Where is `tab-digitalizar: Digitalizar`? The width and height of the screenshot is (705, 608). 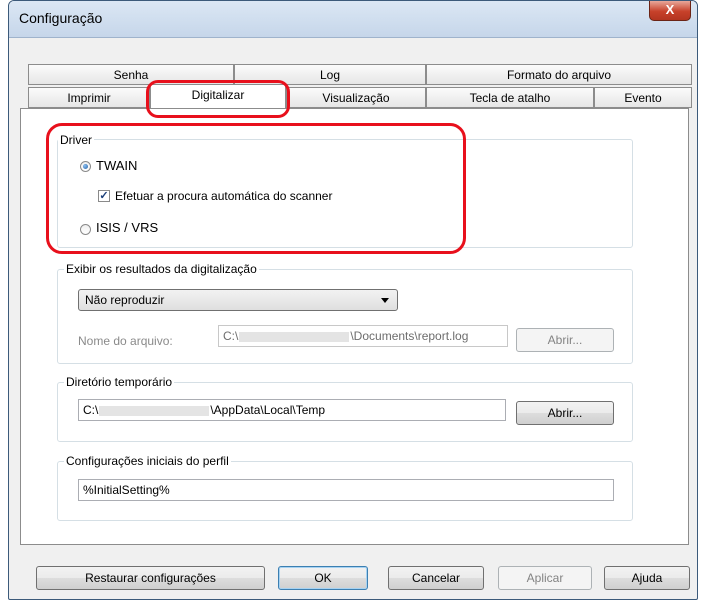 tab-digitalizar: Digitalizar is located at coordinates (218, 96).